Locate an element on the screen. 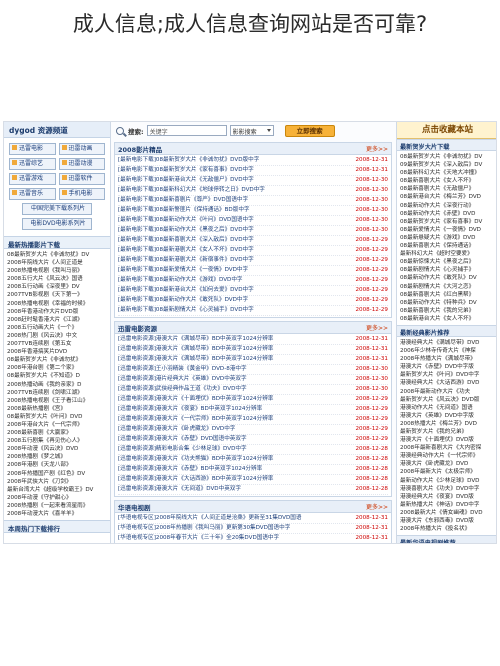 The image size is (500, 666). movie-title-link: [迅雷电影资源]港澳大片《大话西游》BD中英双字1024分辨率 is located at coordinates (228, 479).